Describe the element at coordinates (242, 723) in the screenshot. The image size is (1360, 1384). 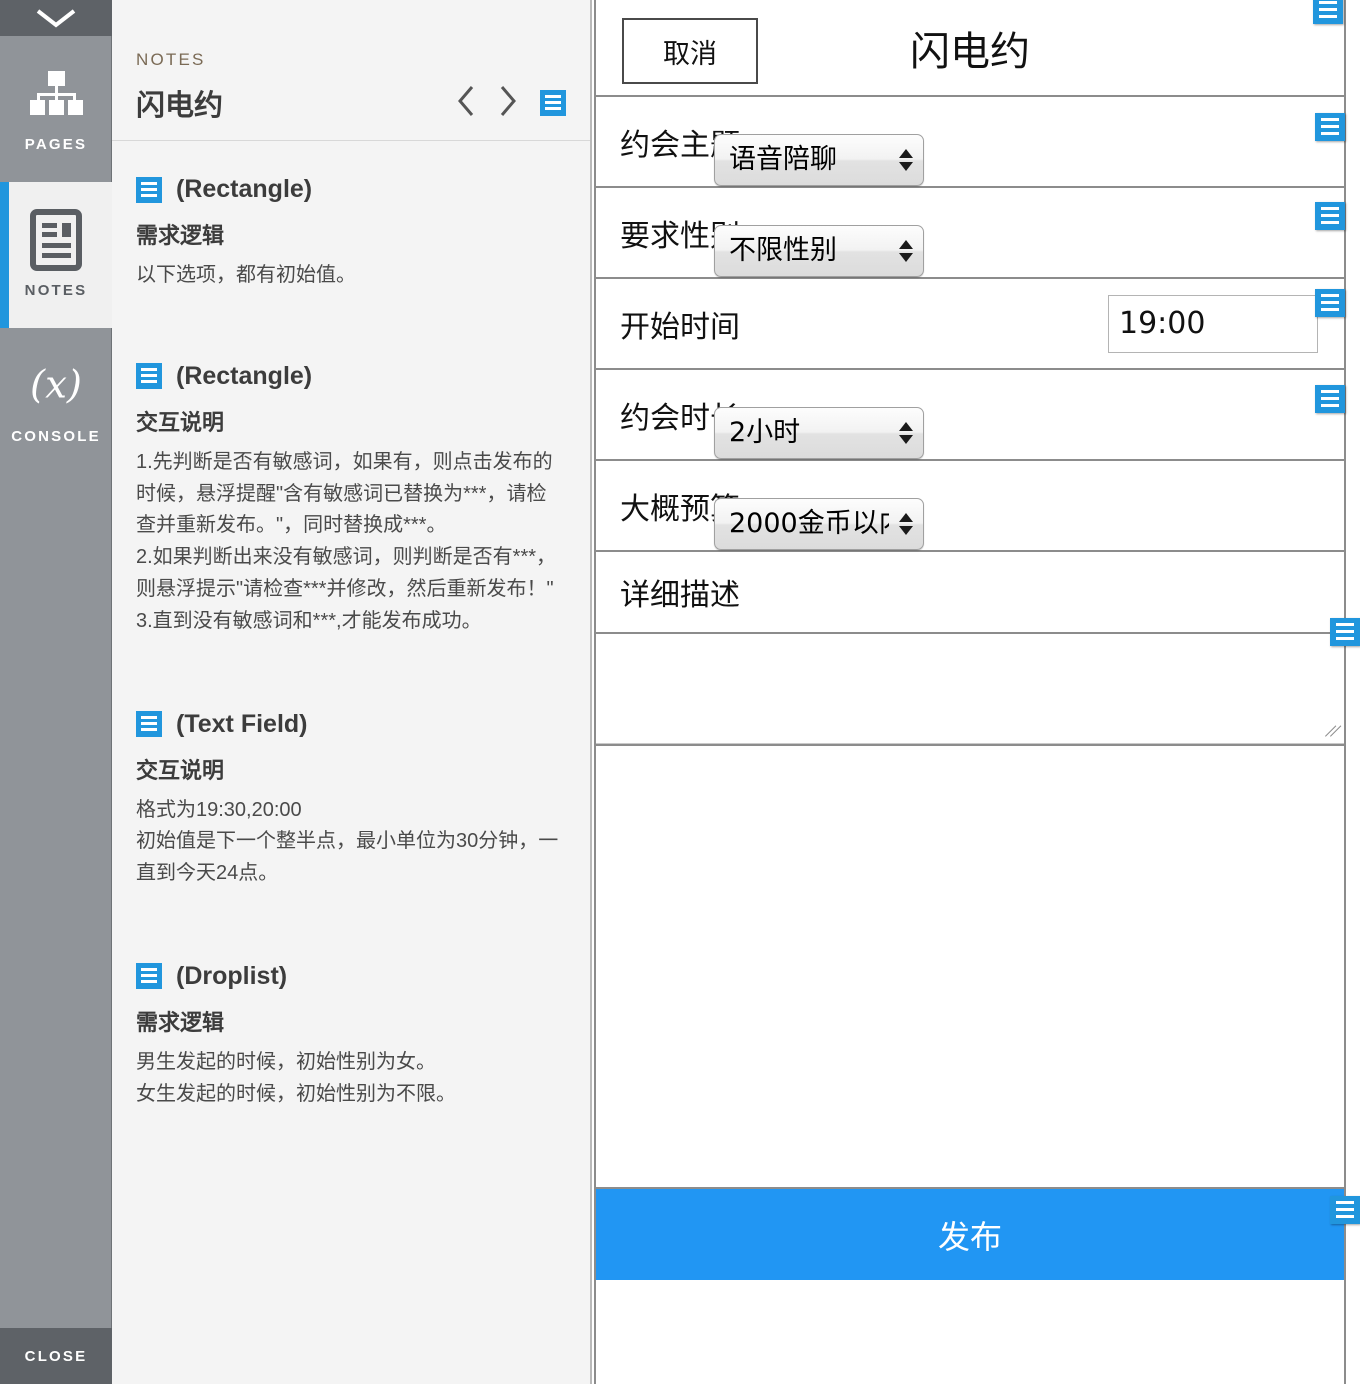
I see `note-widget-name: (Text Field)` at that location.